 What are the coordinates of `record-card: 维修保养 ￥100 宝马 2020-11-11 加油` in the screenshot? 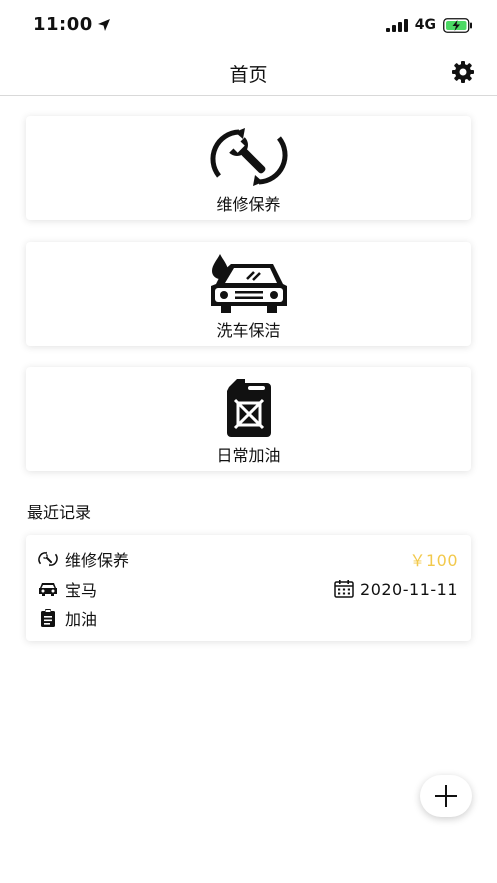 It's located at (248, 588).